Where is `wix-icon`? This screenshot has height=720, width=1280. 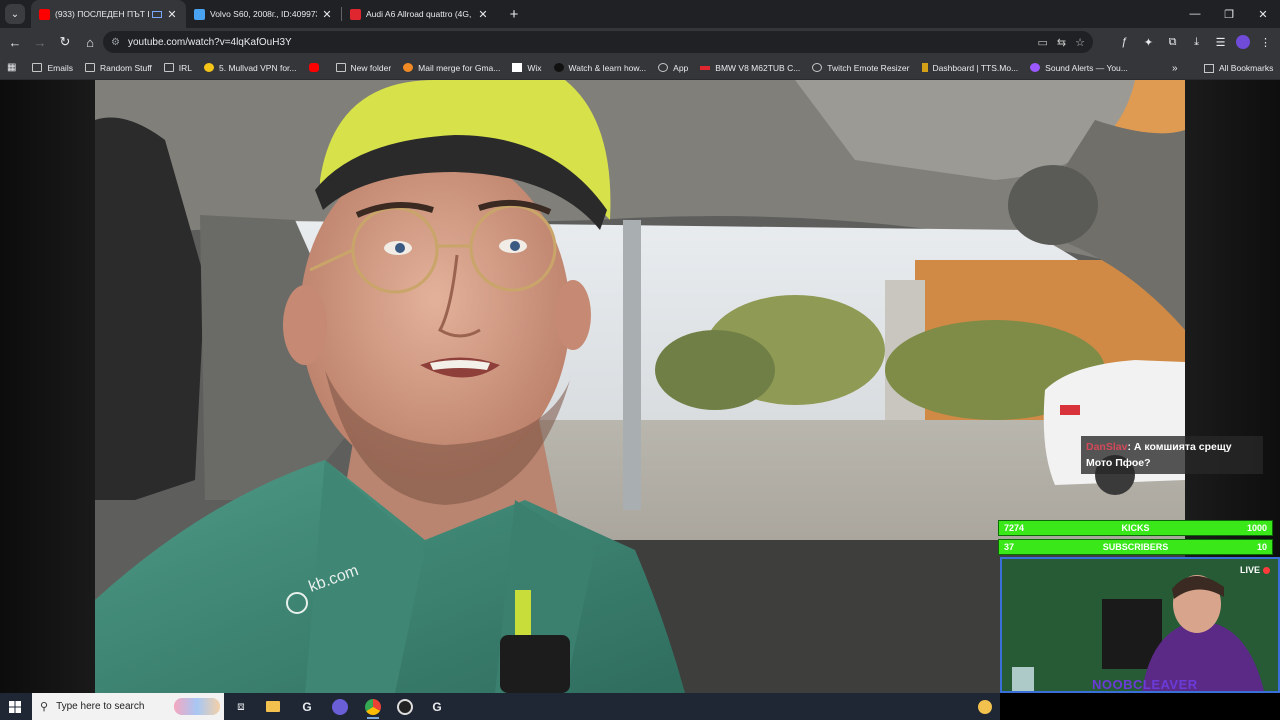
wix-icon is located at coordinates (517, 67).